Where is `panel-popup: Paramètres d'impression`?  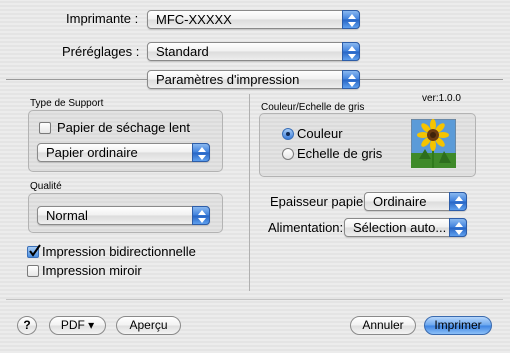 panel-popup: Paramètres d'impression is located at coordinates (253, 79).